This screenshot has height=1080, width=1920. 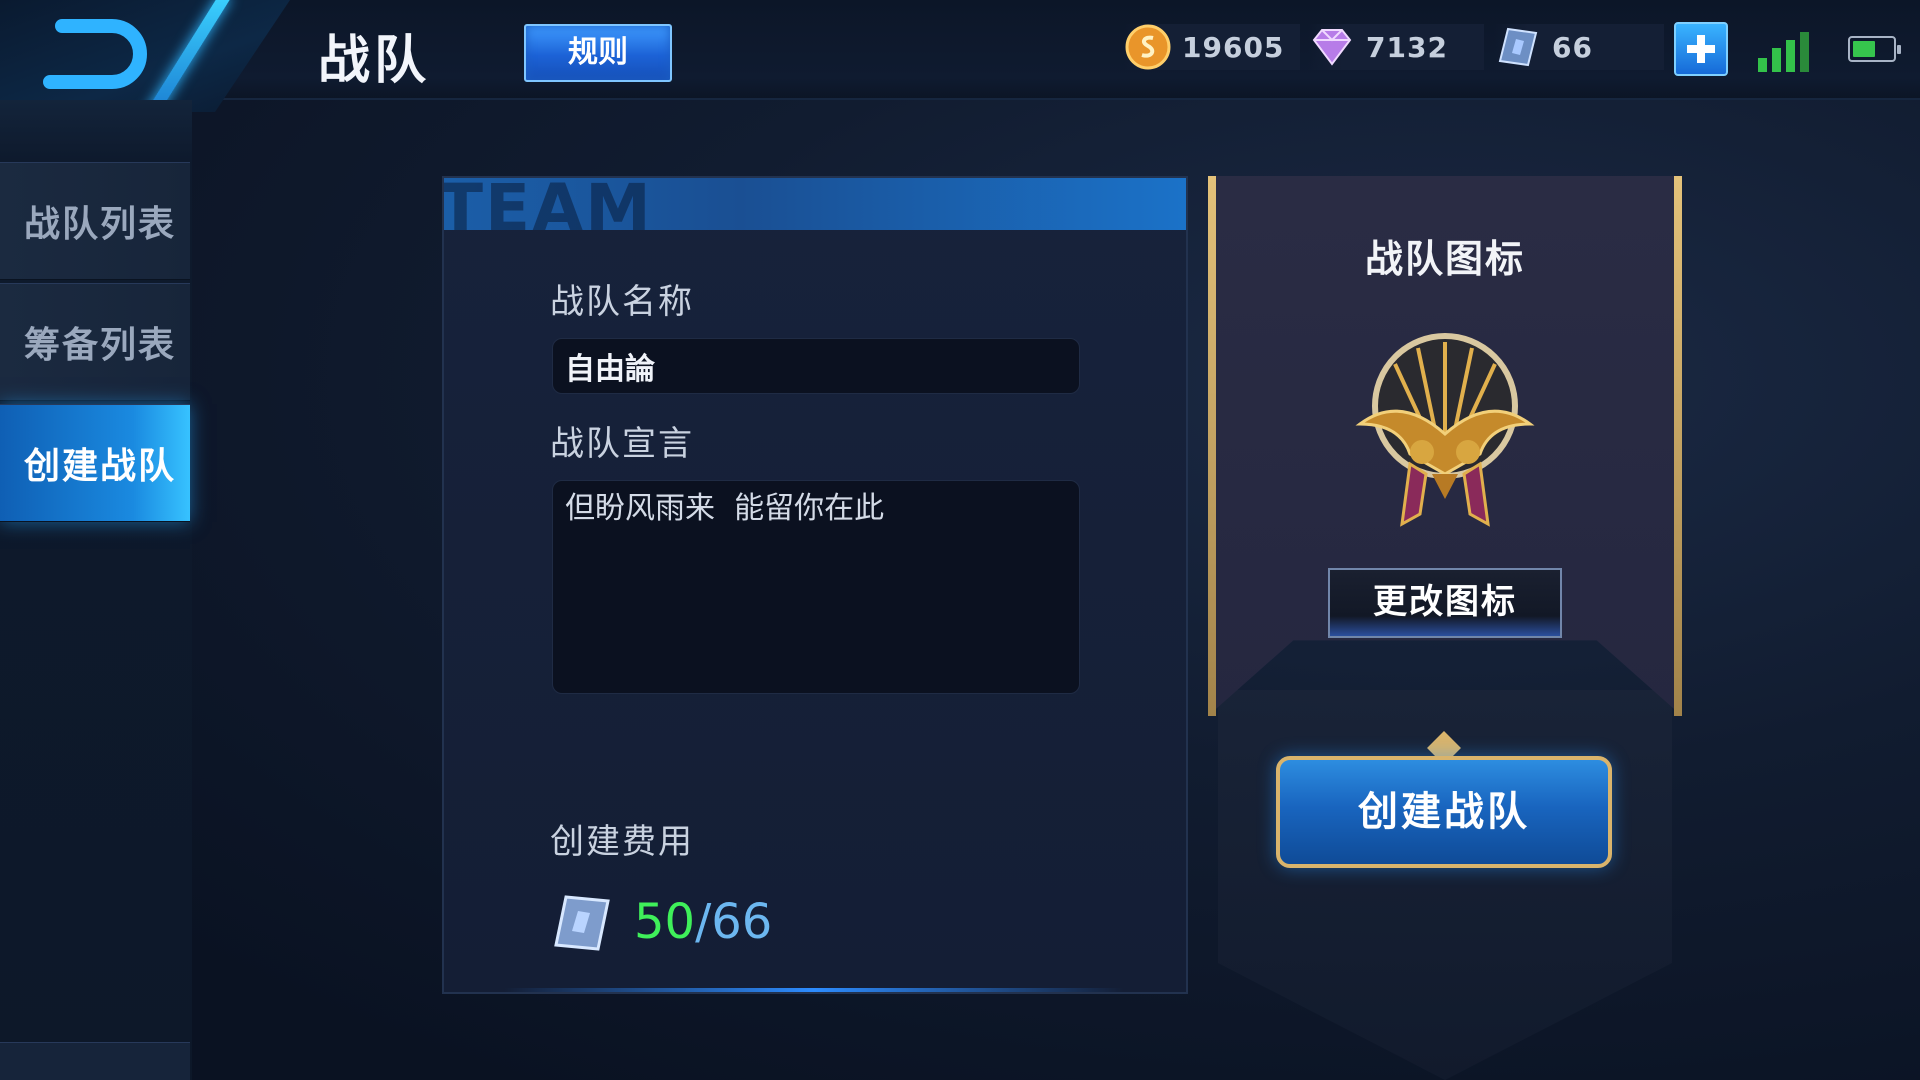 What do you see at coordinates (1407, 47) in the screenshot?
I see `diamond-value: 7132` at bounding box center [1407, 47].